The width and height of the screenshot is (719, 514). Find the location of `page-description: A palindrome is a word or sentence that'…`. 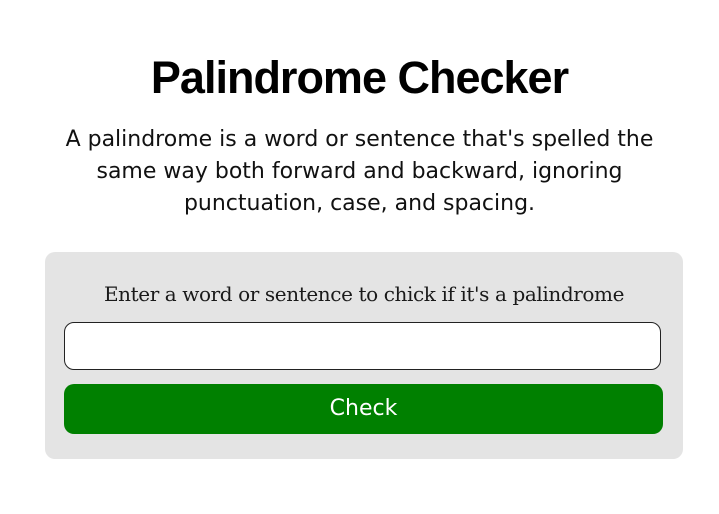

page-description: A palindrome is a word or sentence that'… is located at coordinates (359, 171).